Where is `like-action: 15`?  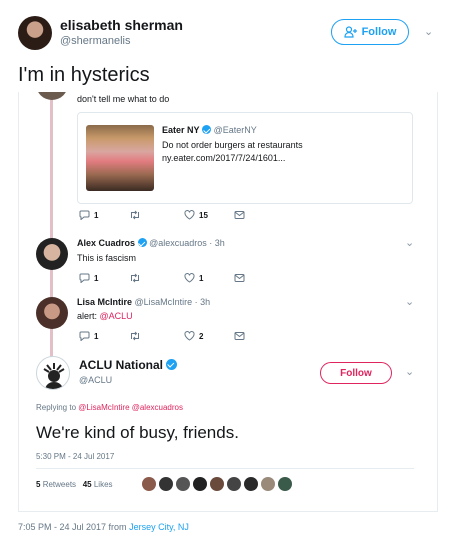 like-action: 15 is located at coordinates (196, 215).